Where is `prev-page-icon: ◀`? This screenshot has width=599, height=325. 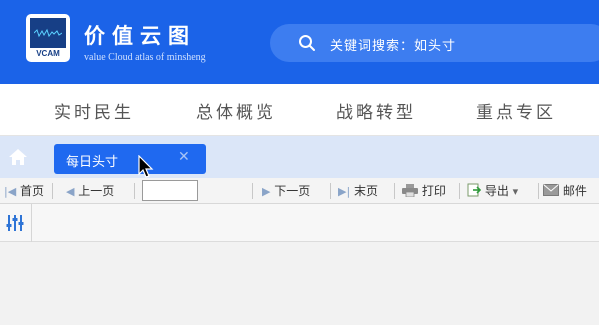 prev-page-icon: ◀ is located at coordinates (70, 191).